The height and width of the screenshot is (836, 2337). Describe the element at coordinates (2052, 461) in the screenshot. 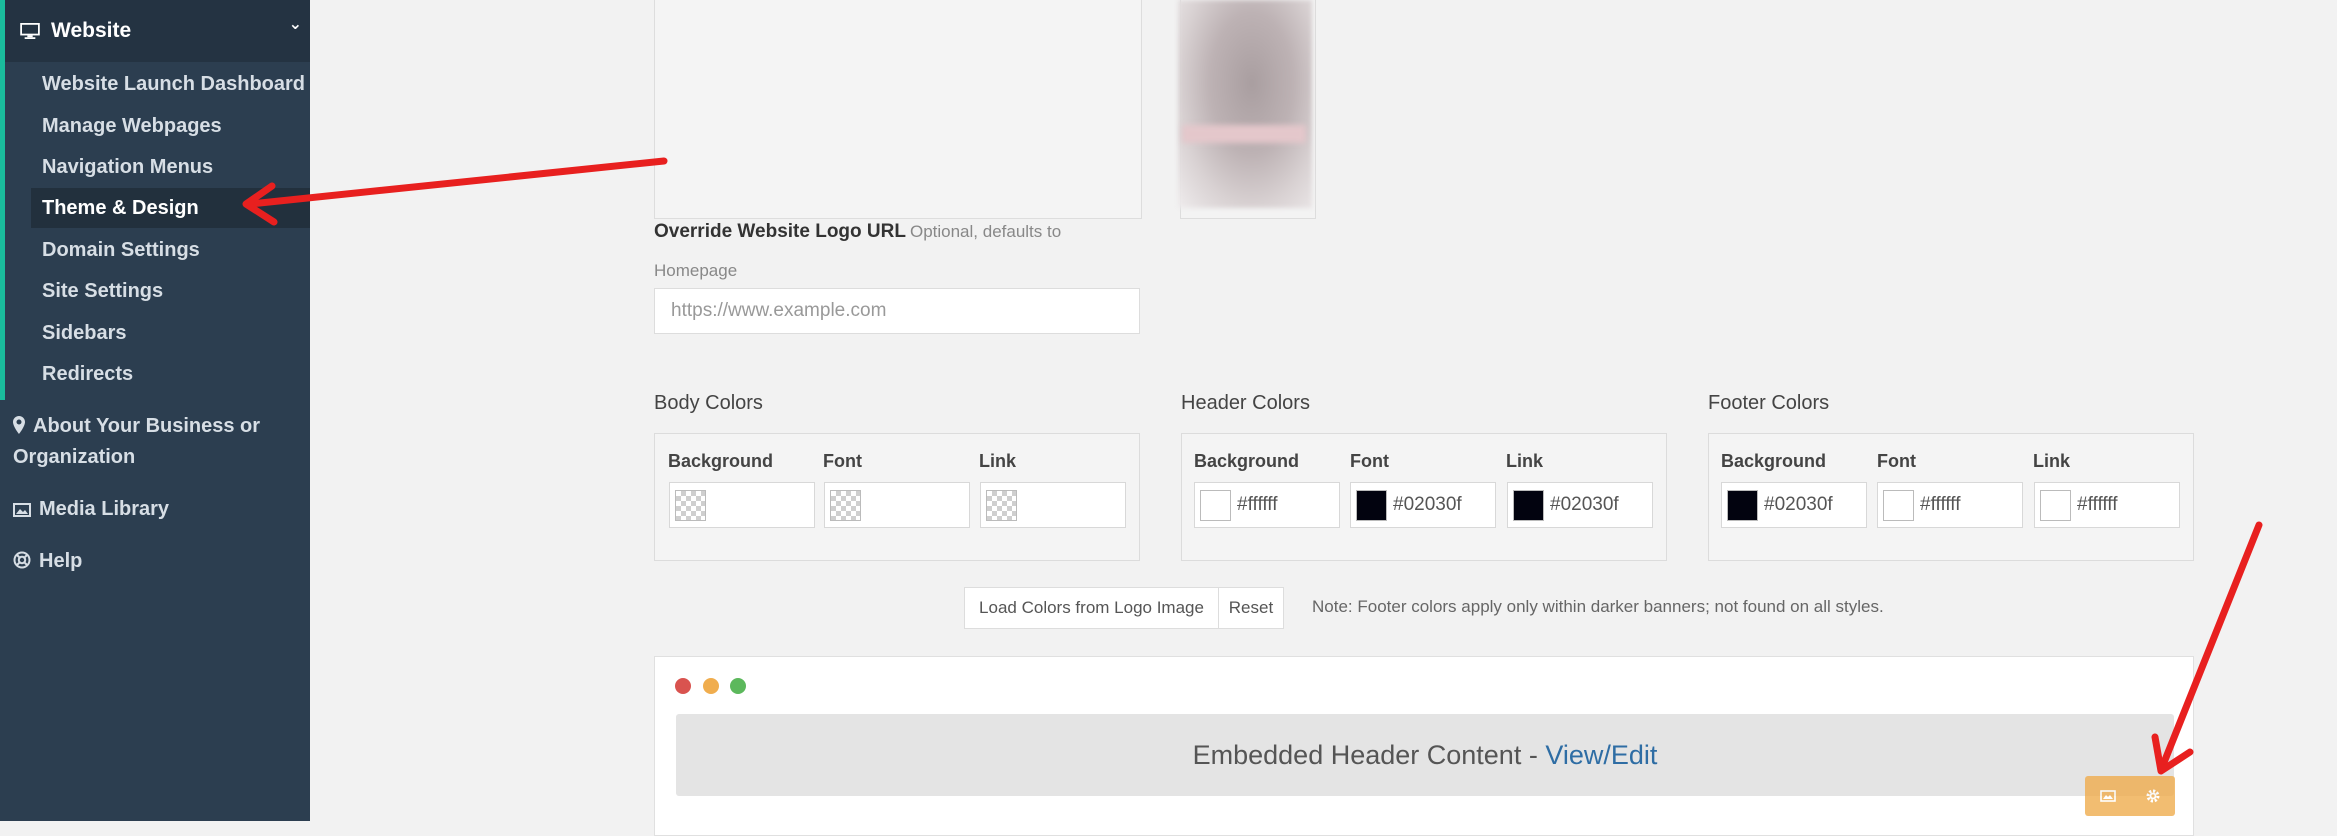

I see `footer-link-label: Link` at that location.